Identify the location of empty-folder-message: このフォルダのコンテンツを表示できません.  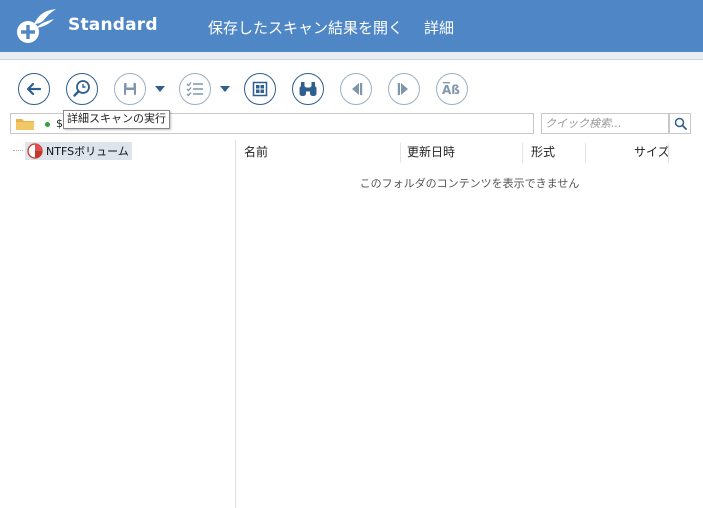
(469, 183).